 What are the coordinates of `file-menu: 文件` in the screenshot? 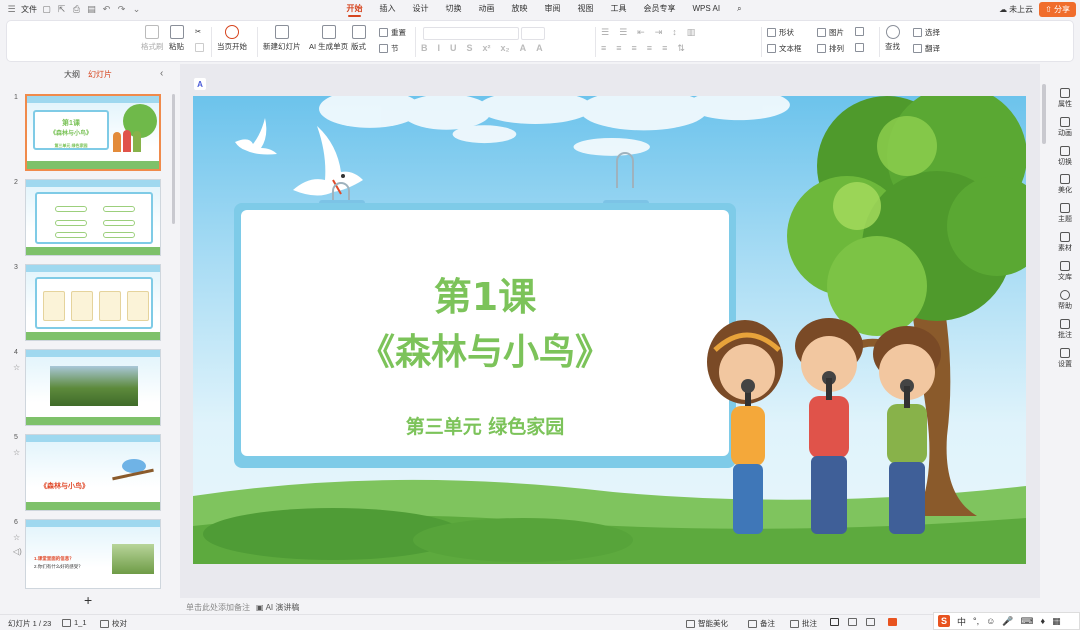 It's located at (29, 9).